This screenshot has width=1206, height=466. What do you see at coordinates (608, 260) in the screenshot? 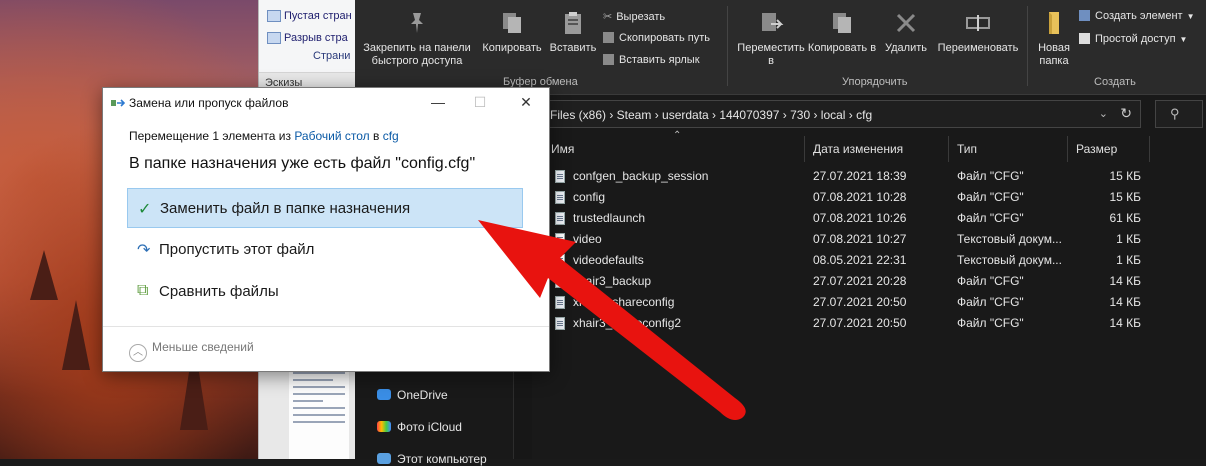
I see `file-name: videodefaults` at bounding box center [608, 260].